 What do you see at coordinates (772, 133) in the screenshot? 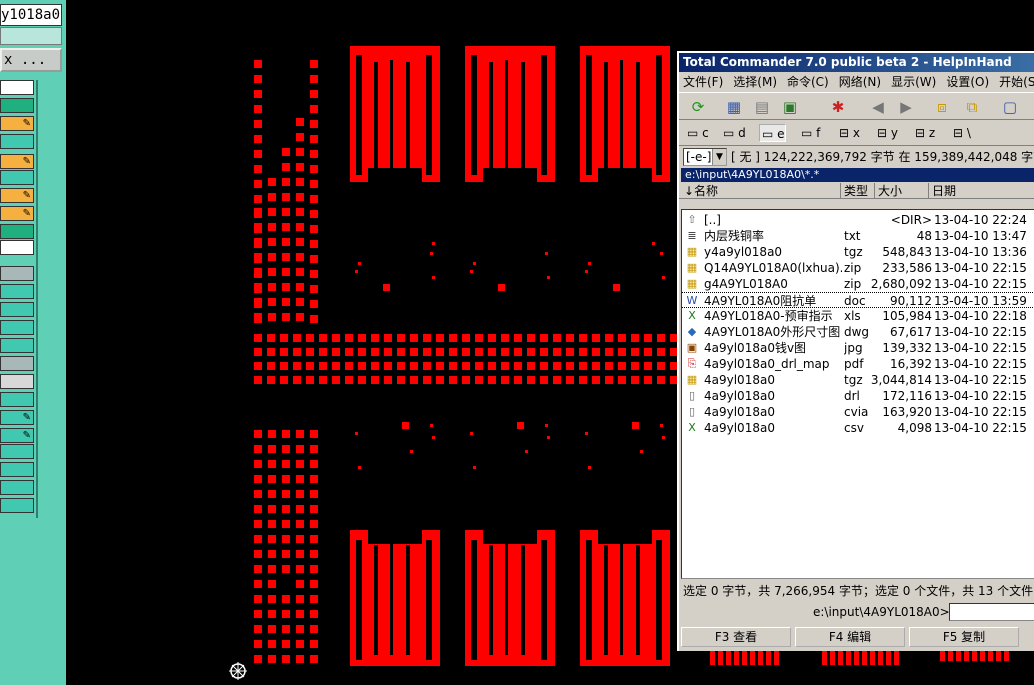
I see `drive-button-e: ▭ e` at bounding box center [772, 133].